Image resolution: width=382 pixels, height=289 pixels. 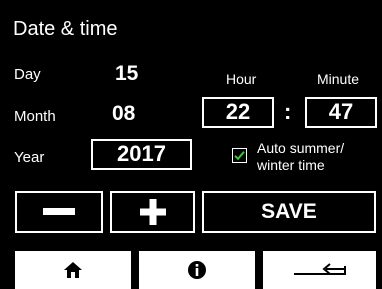 What do you see at coordinates (241, 79) in the screenshot?
I see `hour-label: Hour` at bounding box center [241, 79].